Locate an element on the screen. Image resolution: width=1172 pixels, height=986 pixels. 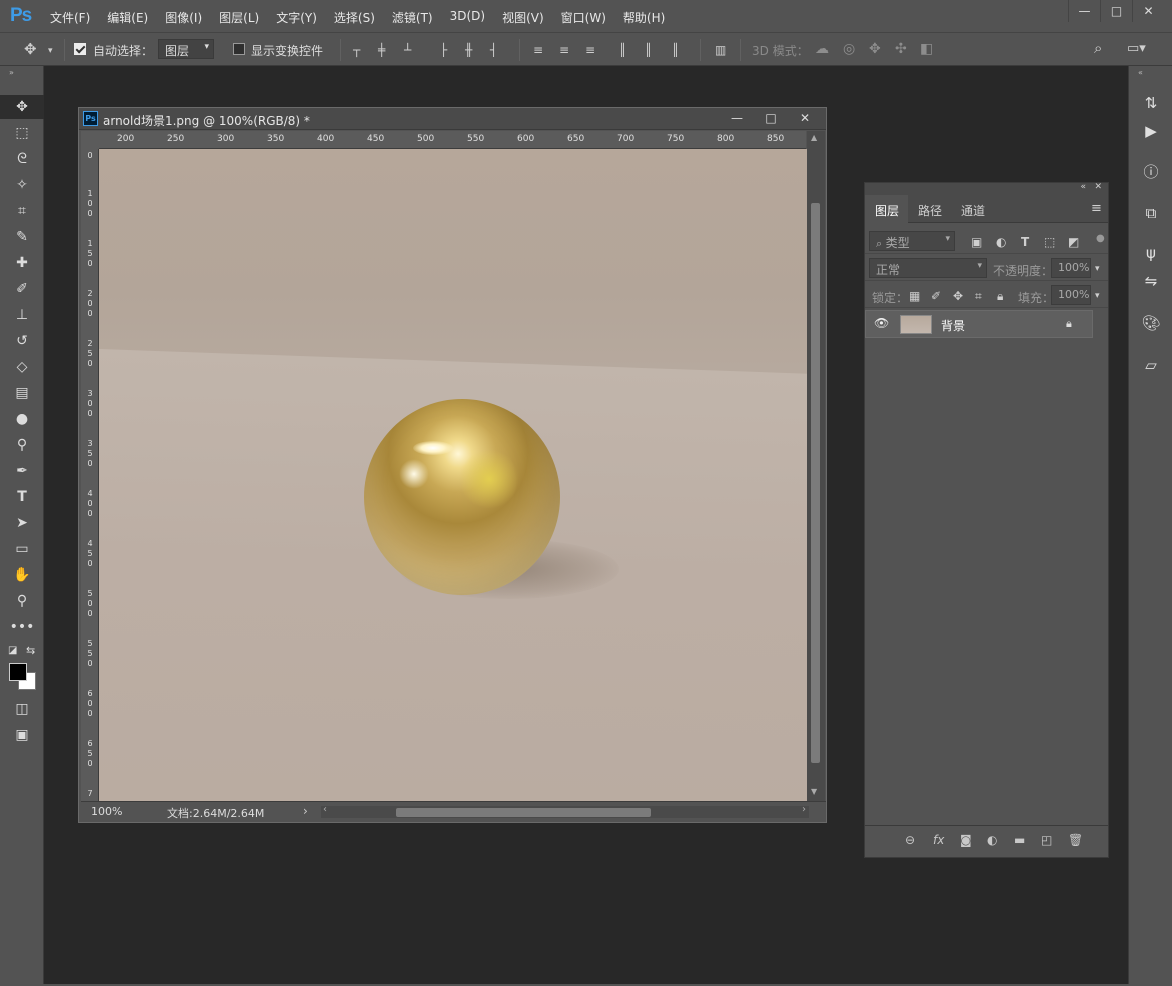
quick-mask-icon: ◫ is located at coordinates (22, 709).